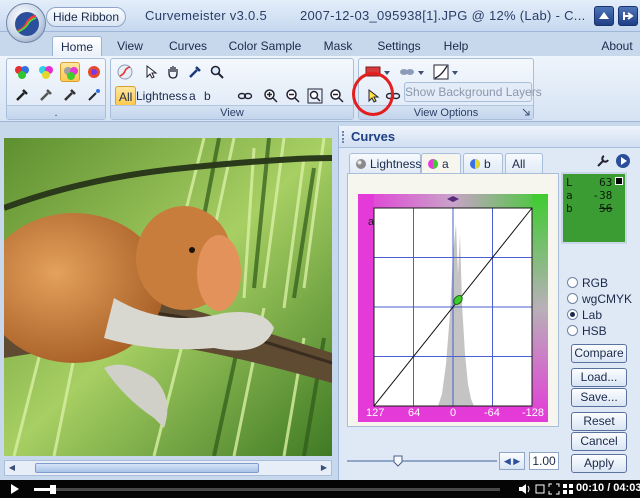 The image size is (640, 498). What do you see at coordinates (606, 182) in the screenshot?
I see `readout-l-value: 63` at bounding box center [606, 182].